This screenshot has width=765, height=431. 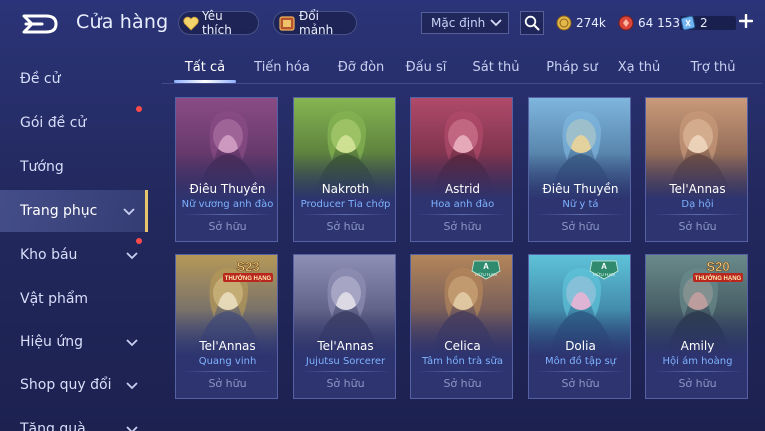 I want to click on tab-7: Trợ thủ, so click(x=713, y=69).